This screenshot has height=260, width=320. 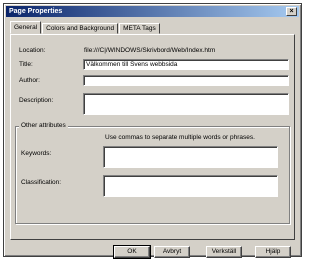 What do you see at coordinates (36, 100) in the screenshot?
I see `description-label: Description:` at bounding box center [36, 100].